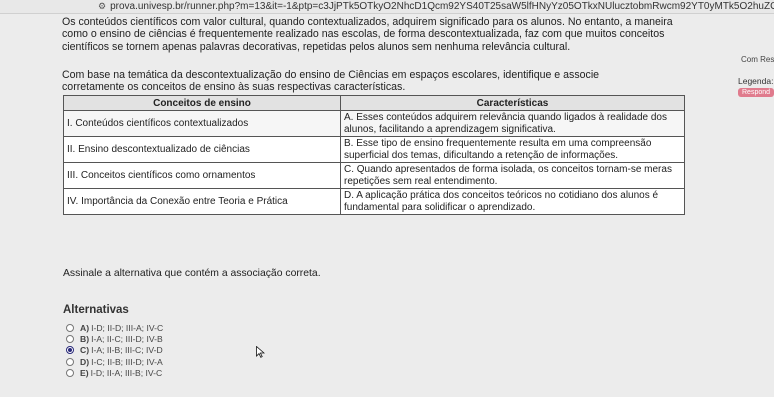 The width and height of the screenshot is (774, 397). I want to click on alternative-letter: B), so click(85, 338).